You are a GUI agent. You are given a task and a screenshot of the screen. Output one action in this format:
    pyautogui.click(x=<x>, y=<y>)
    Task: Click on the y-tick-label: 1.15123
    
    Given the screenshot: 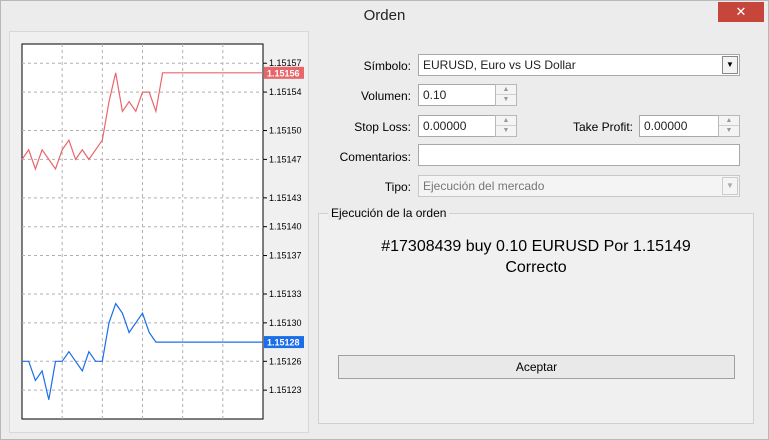 What is the action you would take?
    pyautogui.click(x=285, y=390)
    